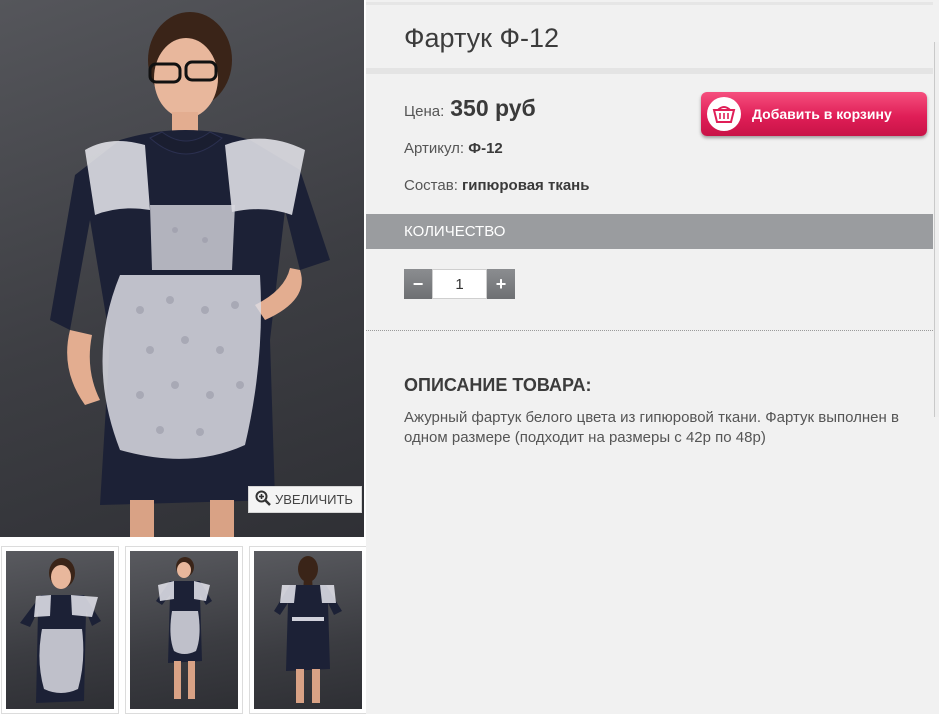 This screenshot has height=714, width=939. I want to click on article-row: Артикул: Ф-12, so click(453, 148).